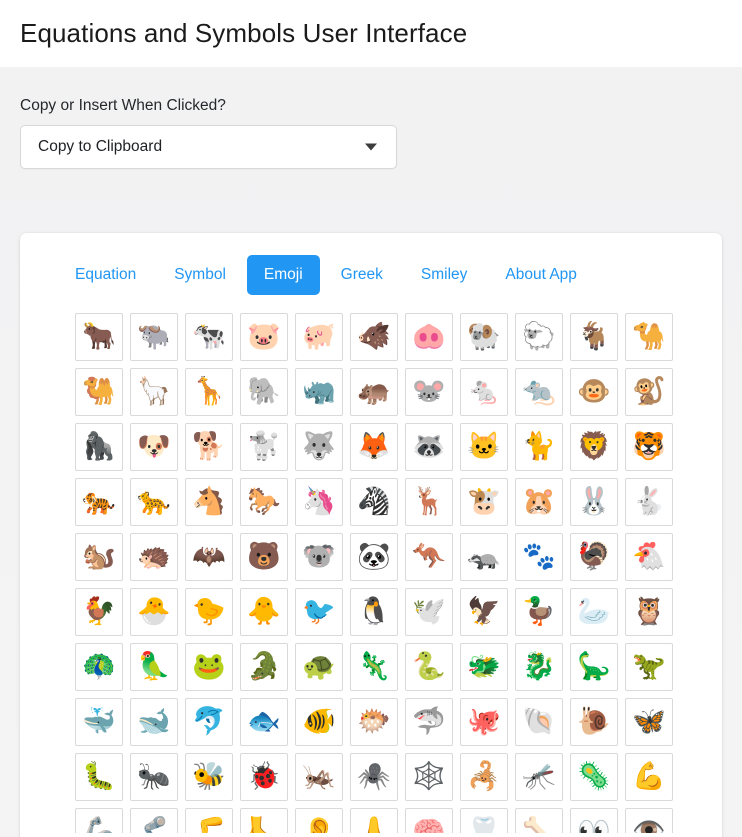 Image resolution: width=742 pixels, height=837 pixels. What do you see at coordinates (209, 556) in the screenshot?
I see `emoji-cell-bat: 🦇` at bounding box center [209, 556].